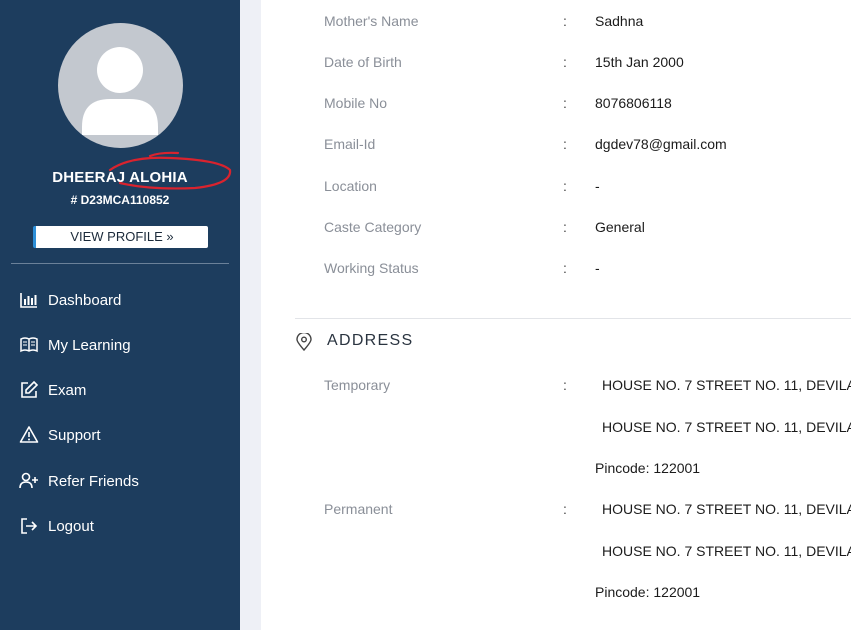  I want to click on field-value: Sadhna, so click(619, 21).